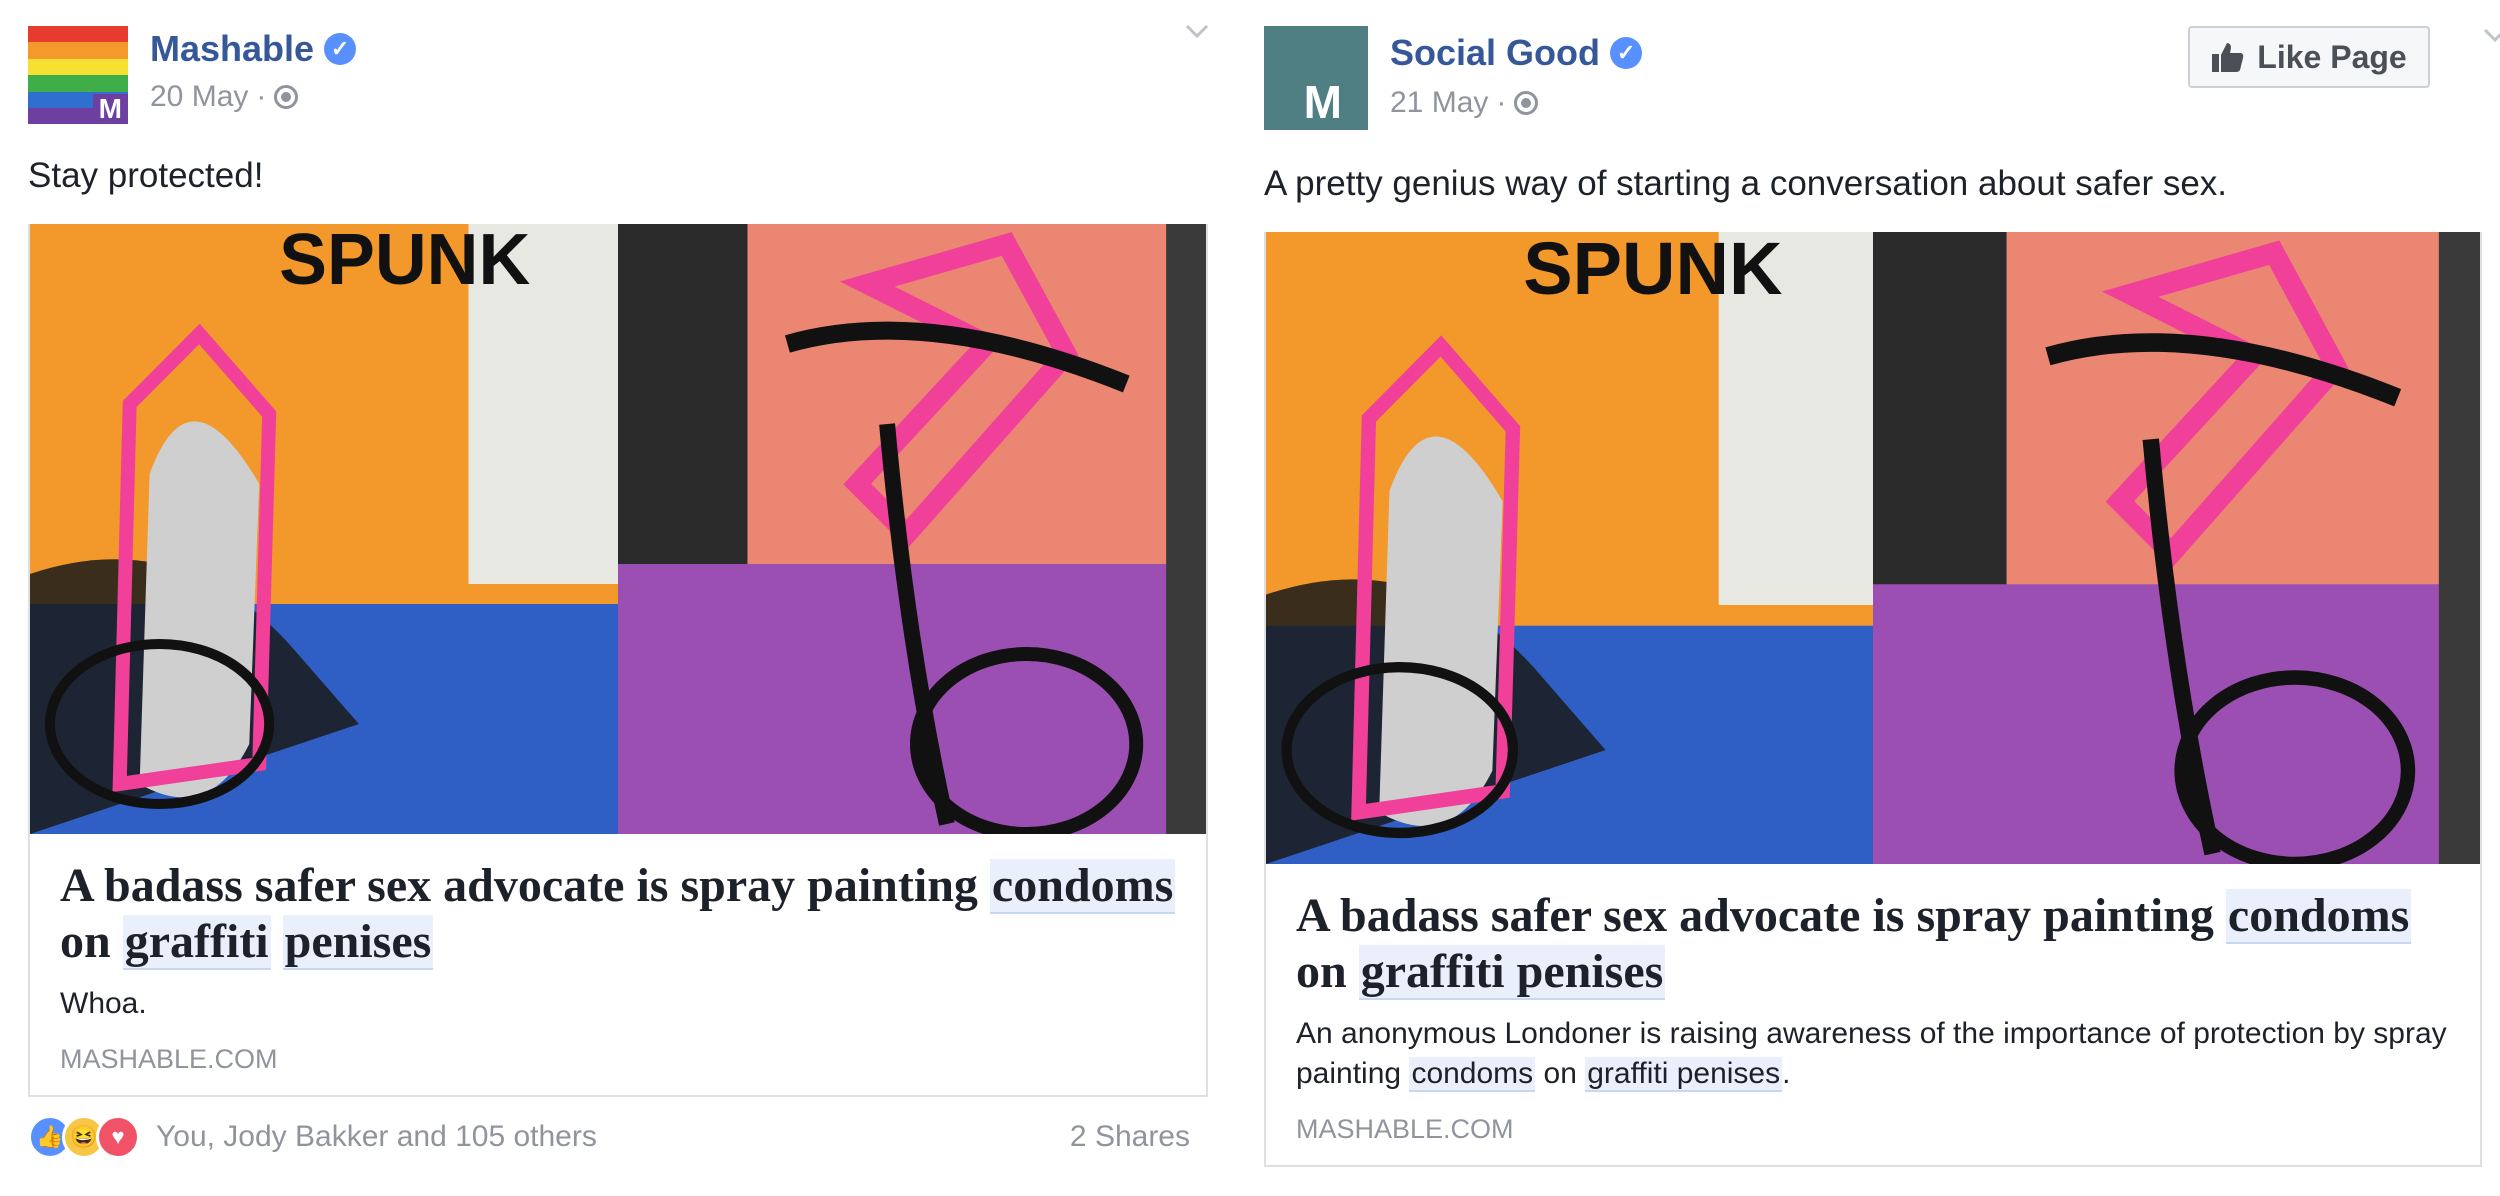 This screenshot has height=1196, width=2500. What do you see at coordinates (196, 942) in the screenshot?
I see `highlight-graffiti: graffiti` at bounding box center [196, 942].